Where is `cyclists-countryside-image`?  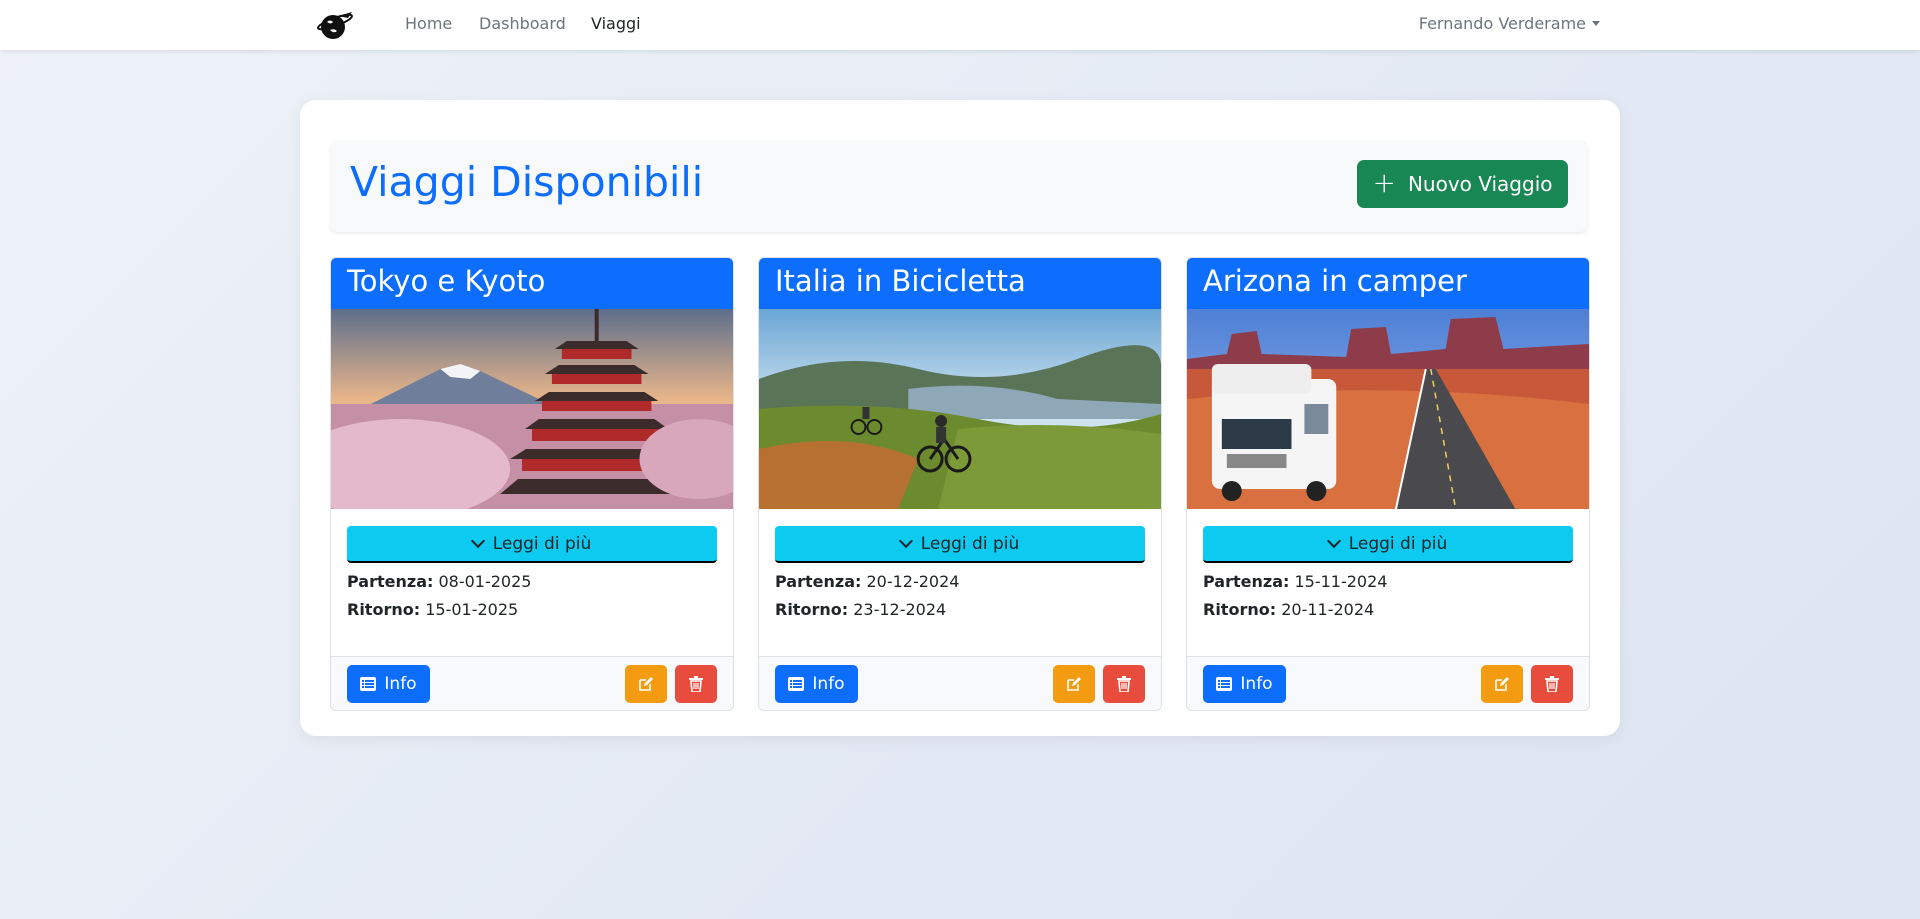 cyclists-countryside-image is located at coordinates (960, 409).